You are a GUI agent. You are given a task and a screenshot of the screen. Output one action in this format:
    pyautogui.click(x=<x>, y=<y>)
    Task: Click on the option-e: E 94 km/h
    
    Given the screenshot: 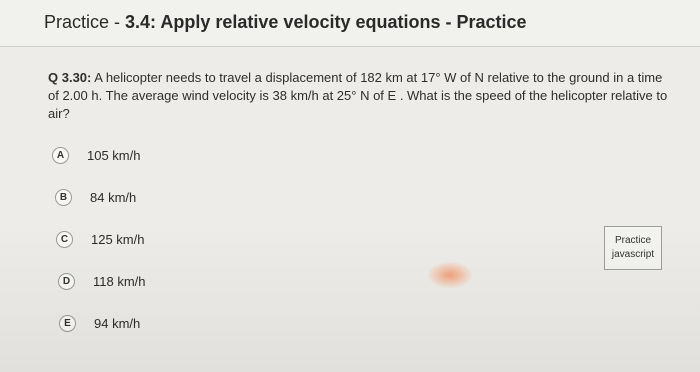 What is the action you would take?
    pyautogui.click(x=99, y=323)
    